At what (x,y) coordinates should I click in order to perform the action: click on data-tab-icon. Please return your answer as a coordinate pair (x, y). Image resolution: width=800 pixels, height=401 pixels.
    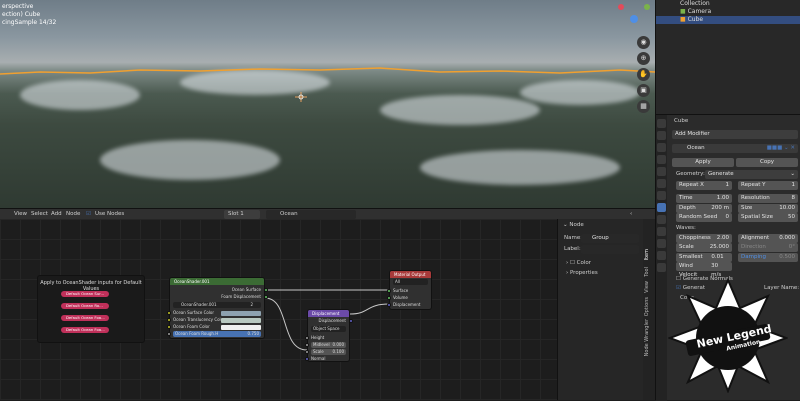
    Looking at the image, I should click on (661, 255).